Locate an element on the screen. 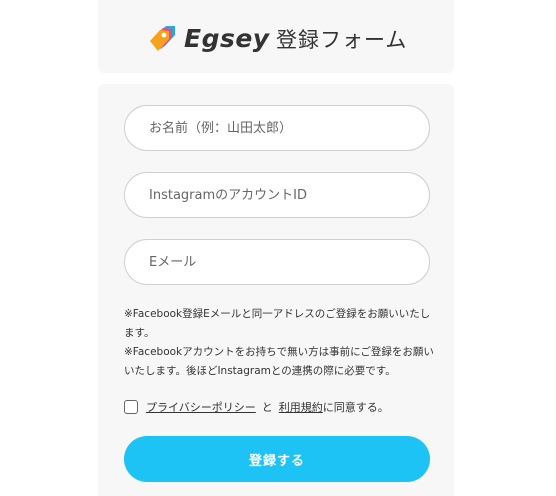 The height and width of the screenshot is (496, 556). privacy-policy-link: プライバシーポリシー is located at coordinates (201, 407).